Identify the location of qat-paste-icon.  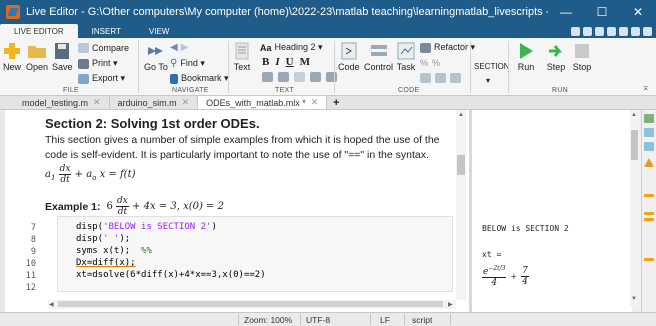
(611, 31).